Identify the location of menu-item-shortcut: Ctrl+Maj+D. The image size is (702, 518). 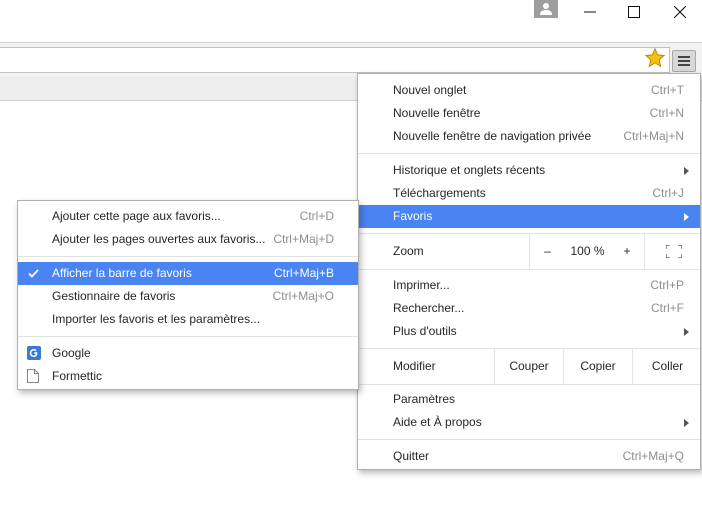
(303, 239).